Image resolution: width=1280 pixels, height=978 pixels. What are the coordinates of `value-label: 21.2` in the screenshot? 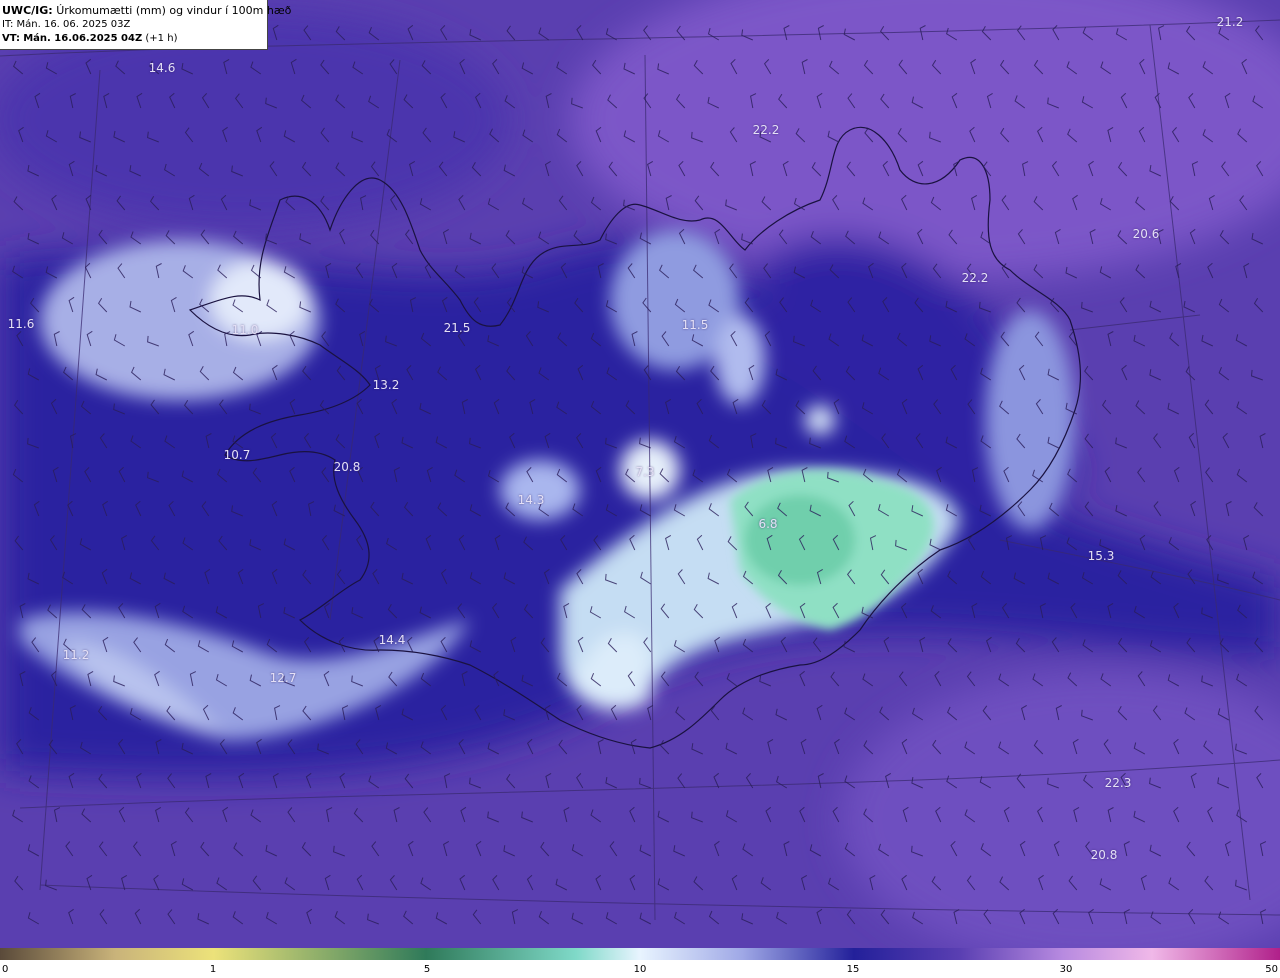 It's located at (1230, 22).